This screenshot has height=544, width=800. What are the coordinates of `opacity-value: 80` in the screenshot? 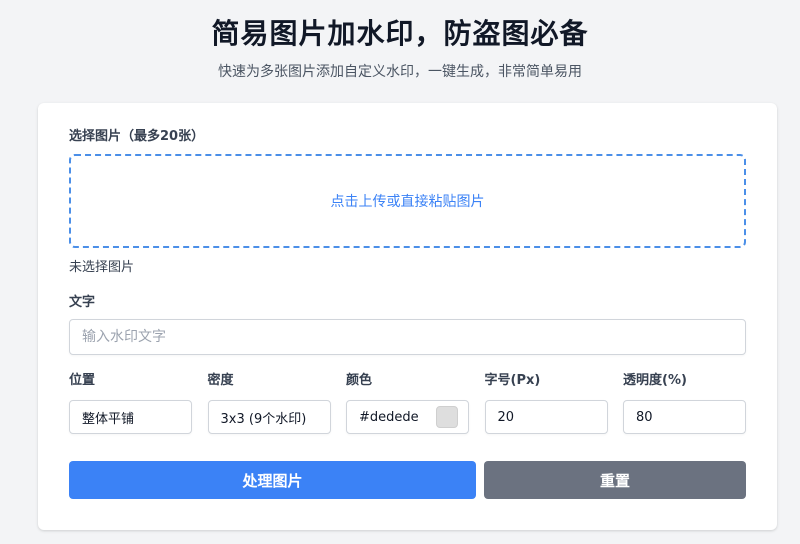 It's located at (644, 417).